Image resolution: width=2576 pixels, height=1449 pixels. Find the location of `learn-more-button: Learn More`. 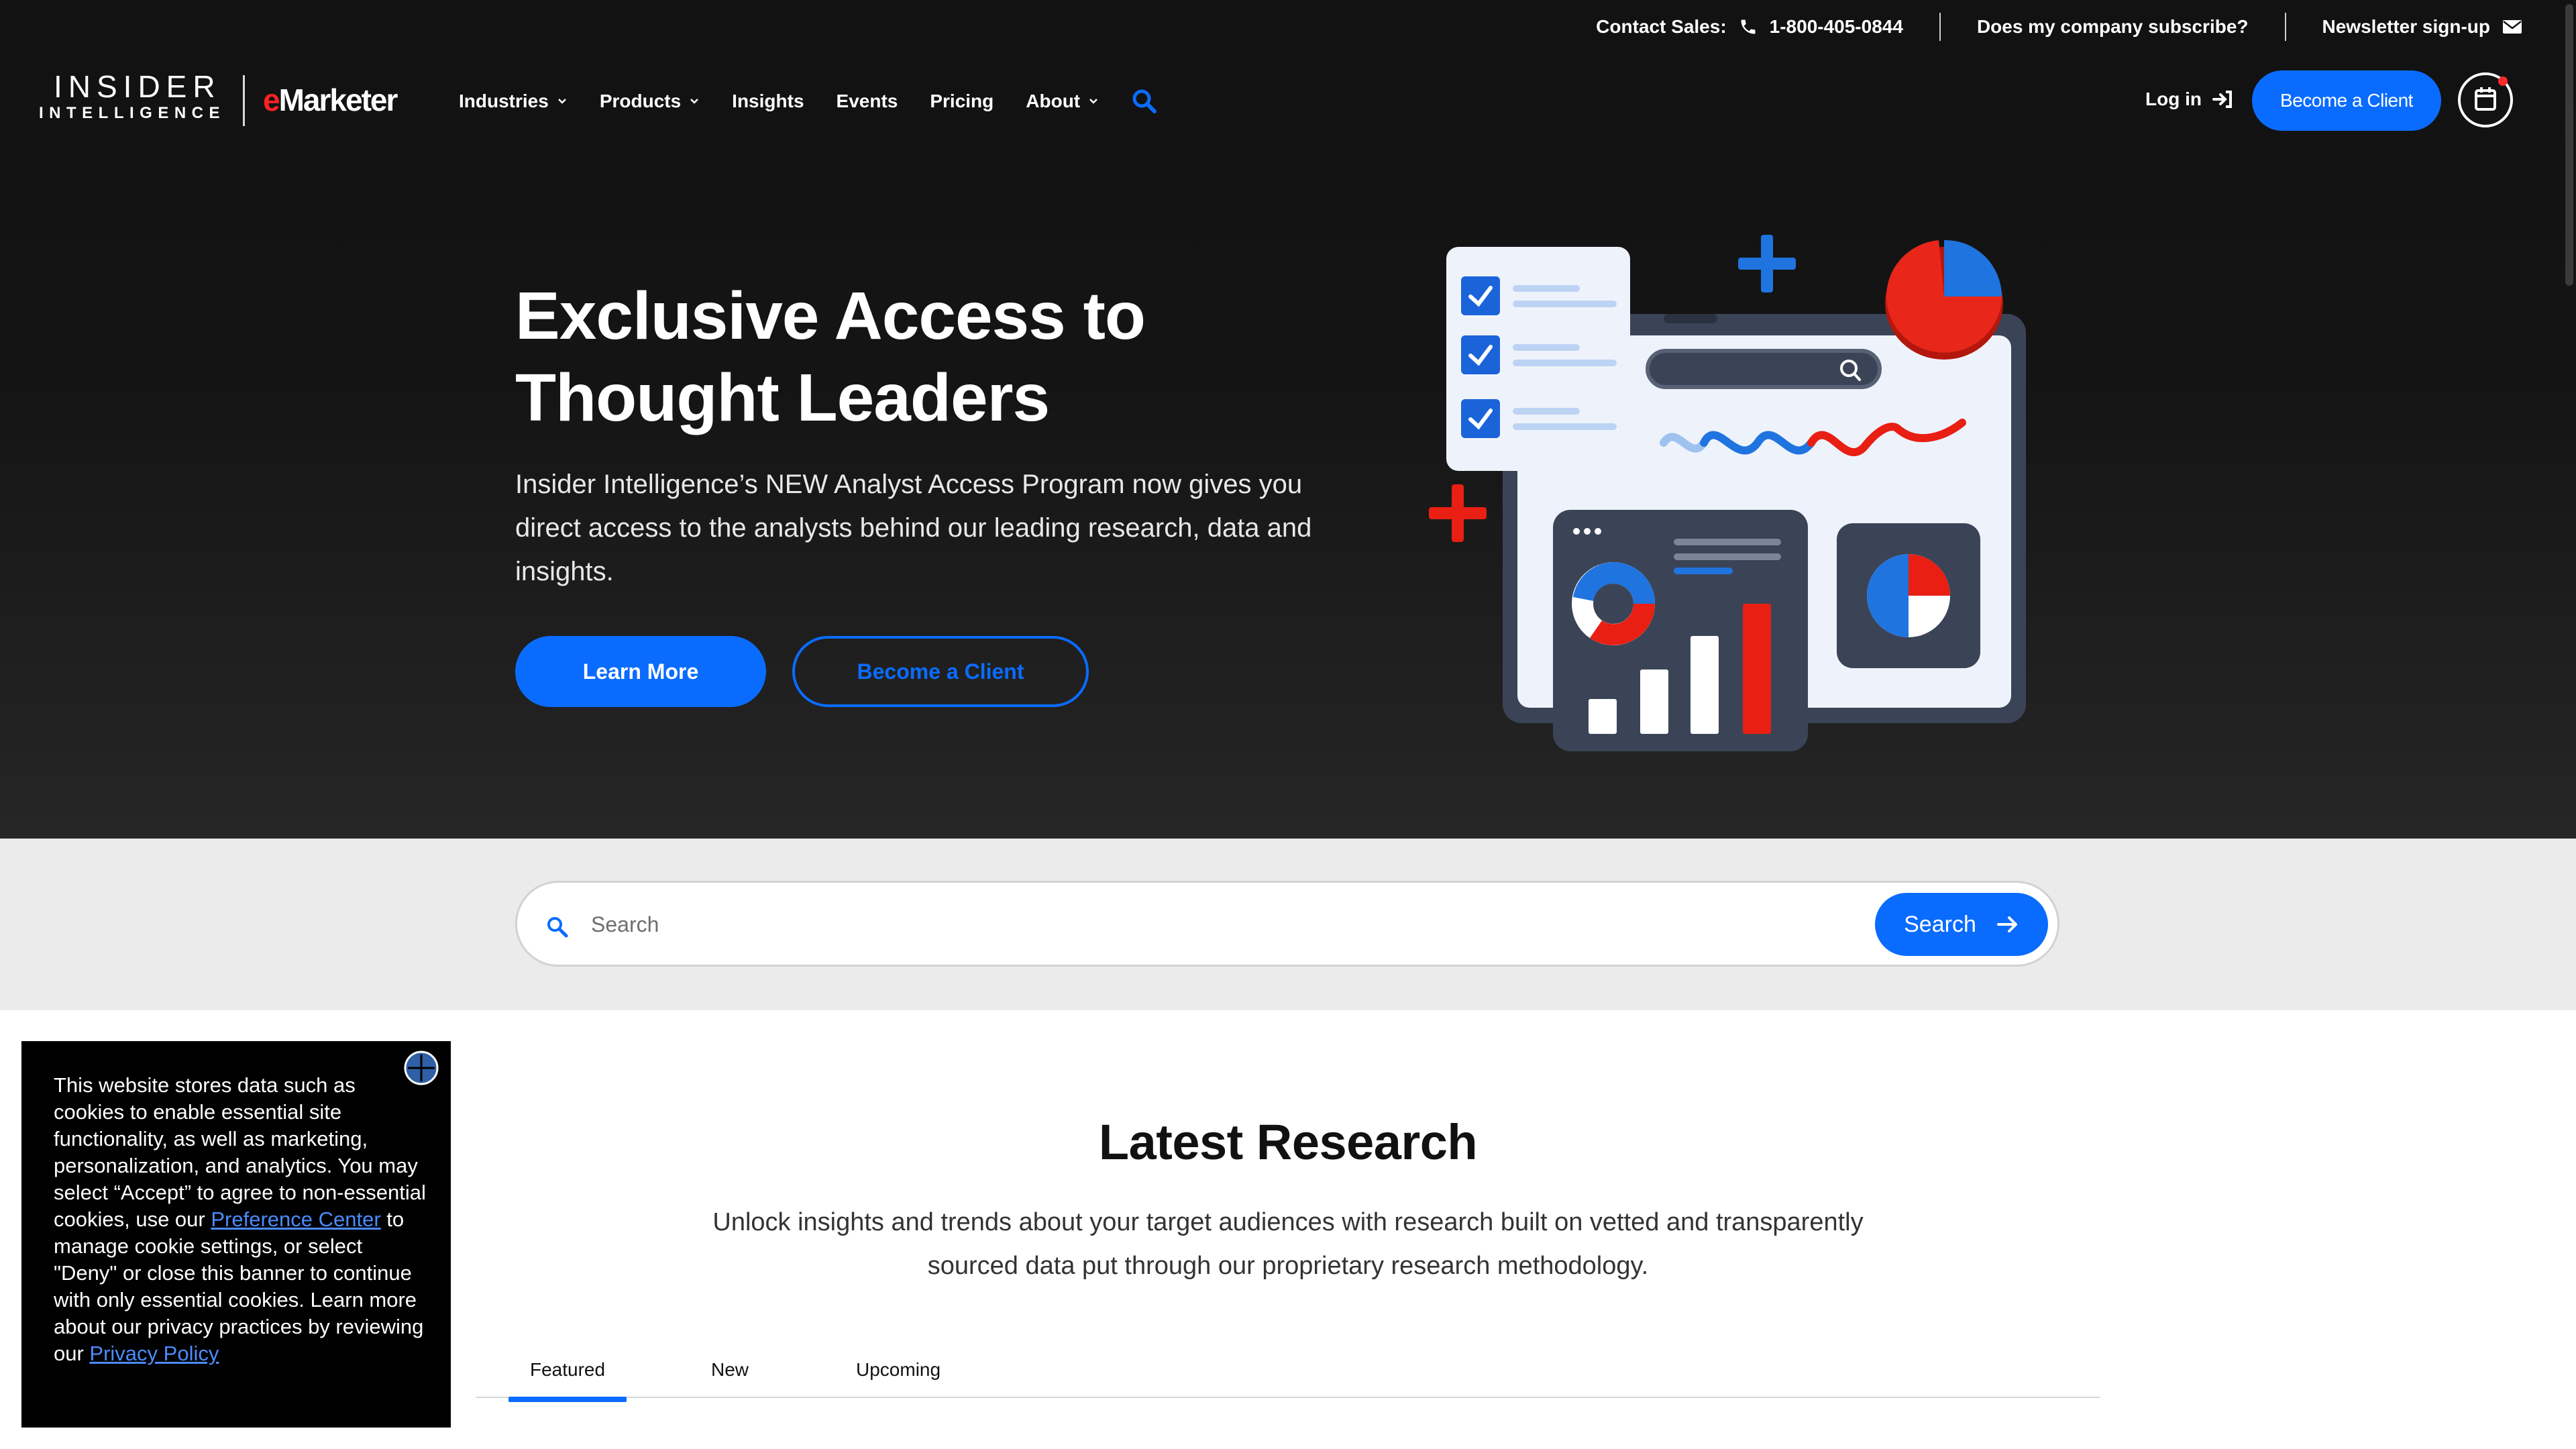

learn-more-button: Learn More is located at coordinates (640, 671).